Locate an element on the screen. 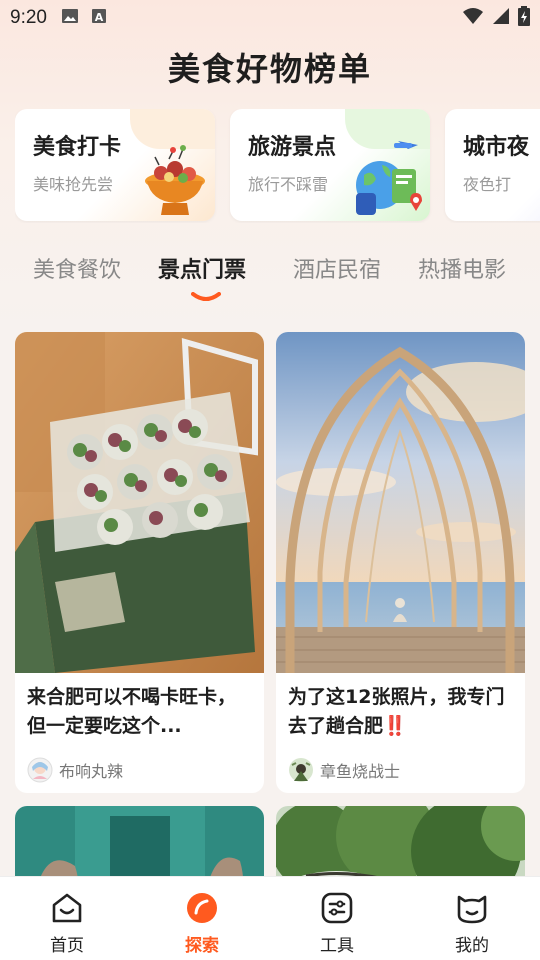 The width and height of the screenshot is (540, 960). image-icon is located at coordinates (70, 18).